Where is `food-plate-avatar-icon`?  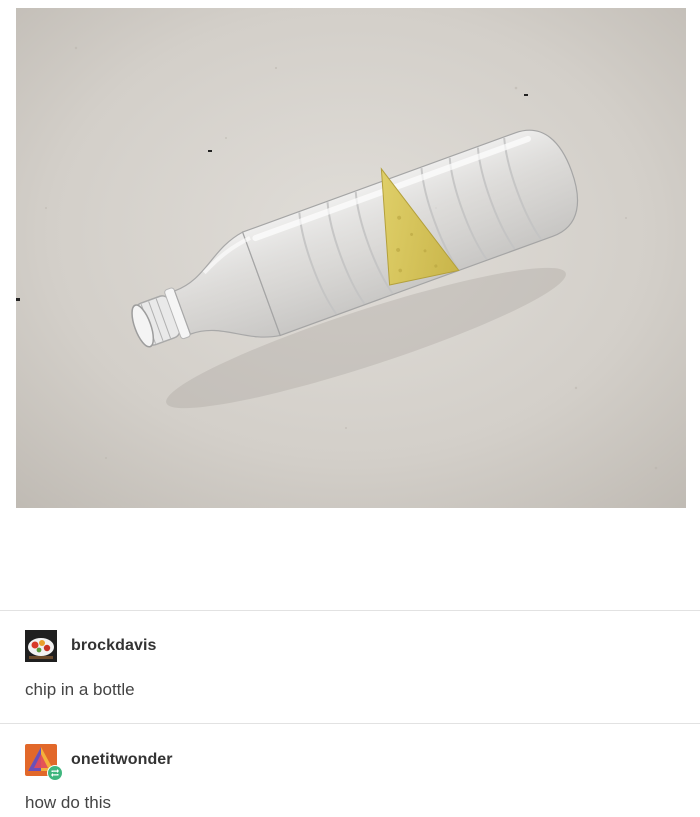
food-plate-avatar-icon is located at coordinates (41, 646).